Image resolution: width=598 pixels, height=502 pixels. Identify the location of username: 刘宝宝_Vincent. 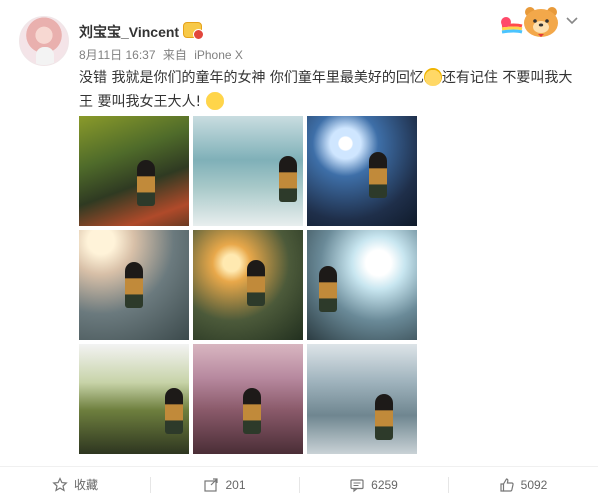
(129, 32).